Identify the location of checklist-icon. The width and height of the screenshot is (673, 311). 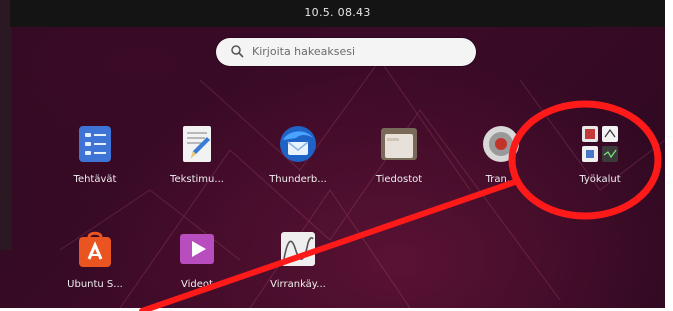
(95, 144).